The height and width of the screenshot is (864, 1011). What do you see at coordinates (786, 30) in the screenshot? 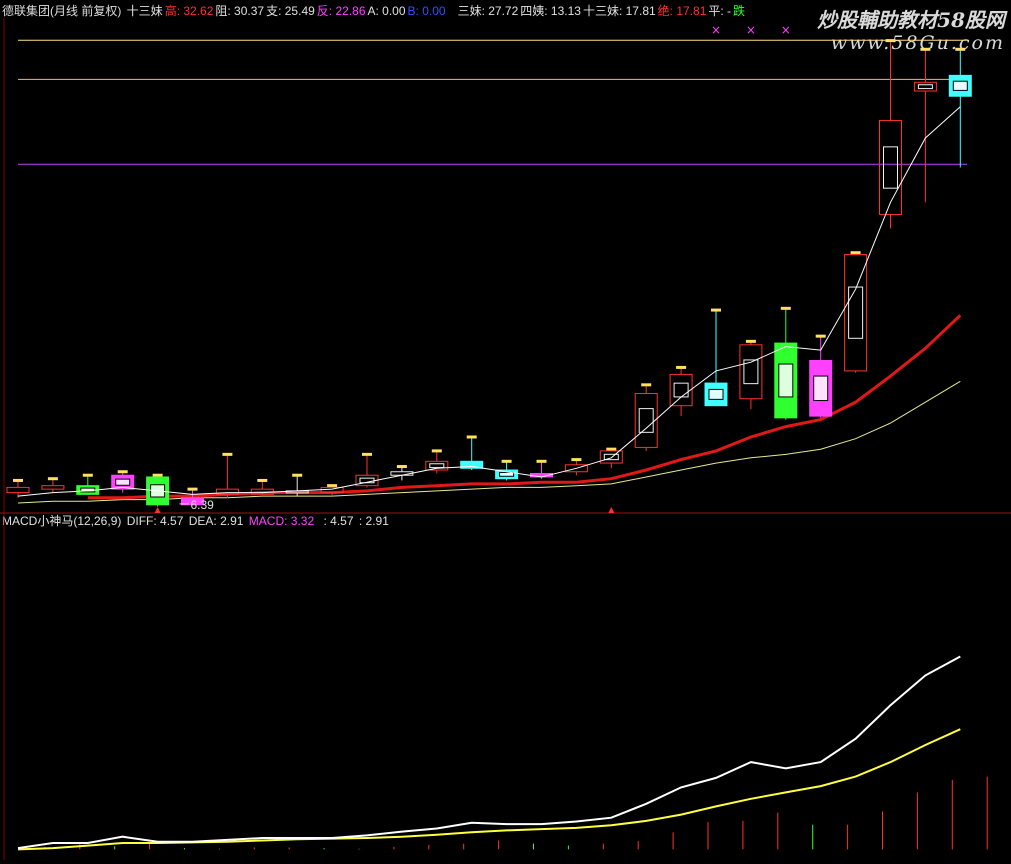
I see `cross-marker-22: ×` at bounding box center [786, 30].